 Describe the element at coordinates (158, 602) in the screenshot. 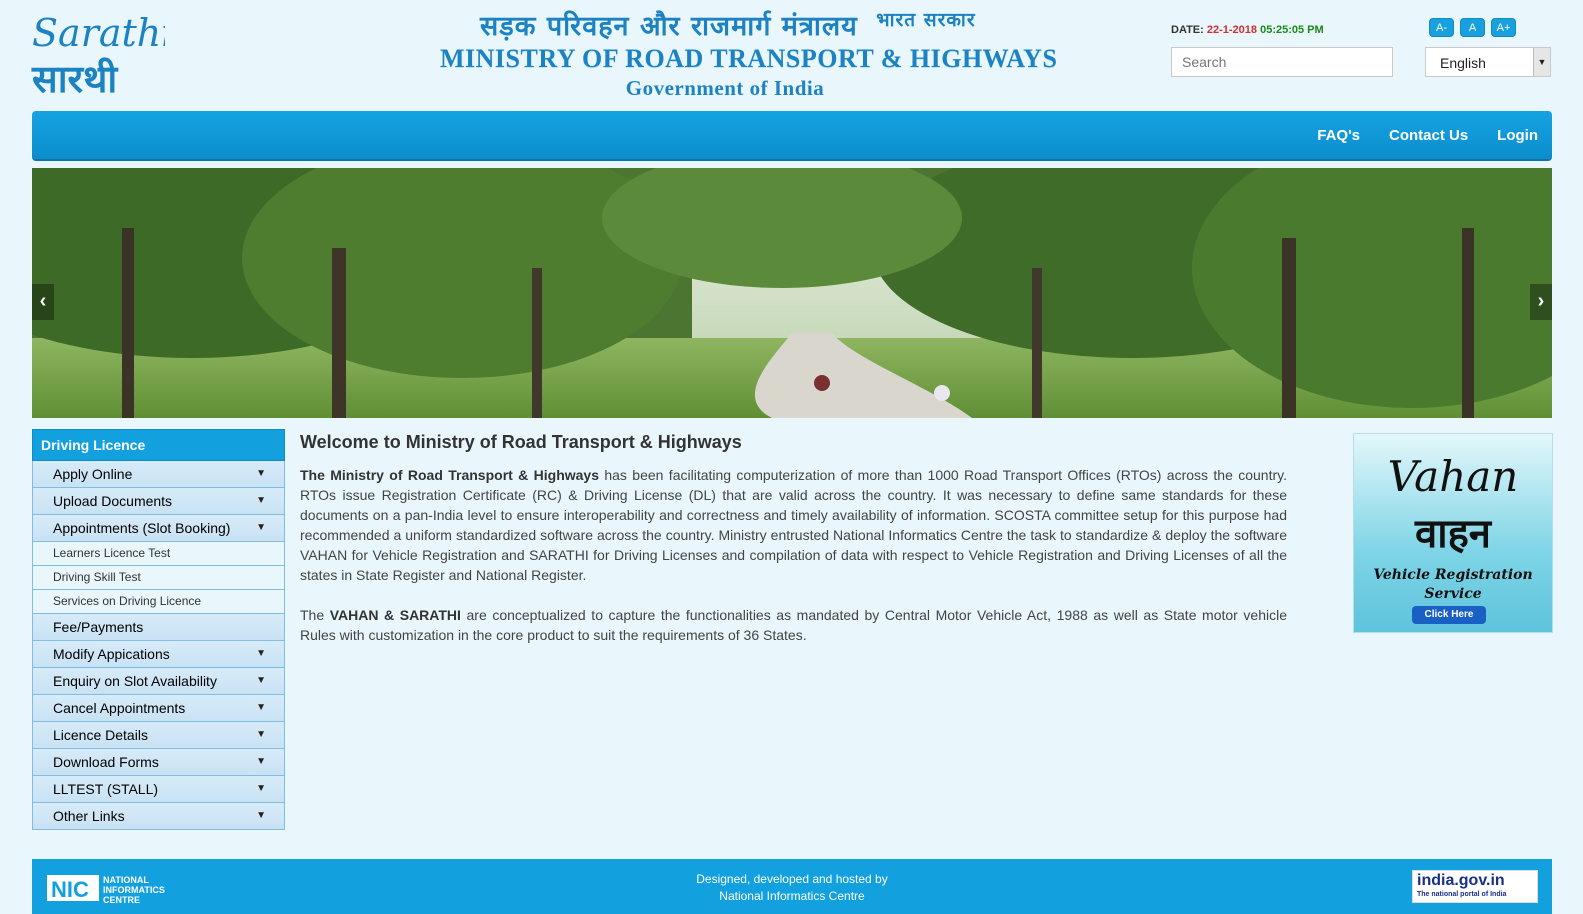

I see `sidebar-subitem-services-on-dl: Services on Driving Licence` at that location.